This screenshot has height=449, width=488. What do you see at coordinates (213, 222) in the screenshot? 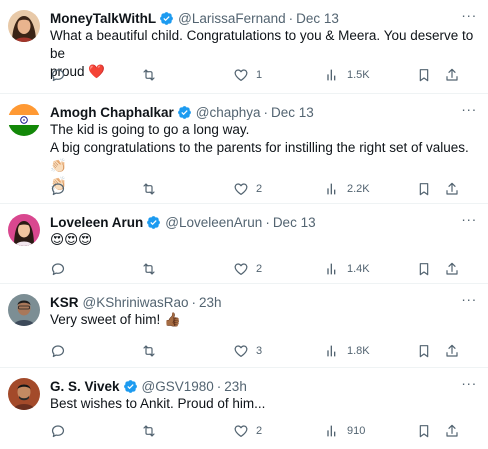
I see `author-handle: @LoveleenArun` at bounding box center [213, 222].